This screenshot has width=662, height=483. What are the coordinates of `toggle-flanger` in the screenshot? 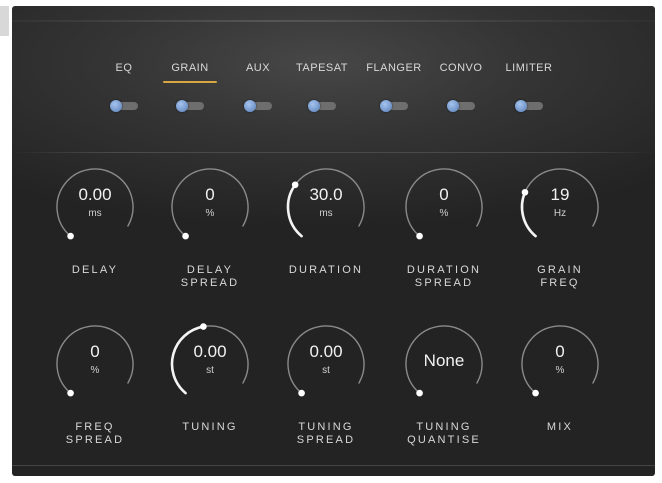 It's located at (394, 106).